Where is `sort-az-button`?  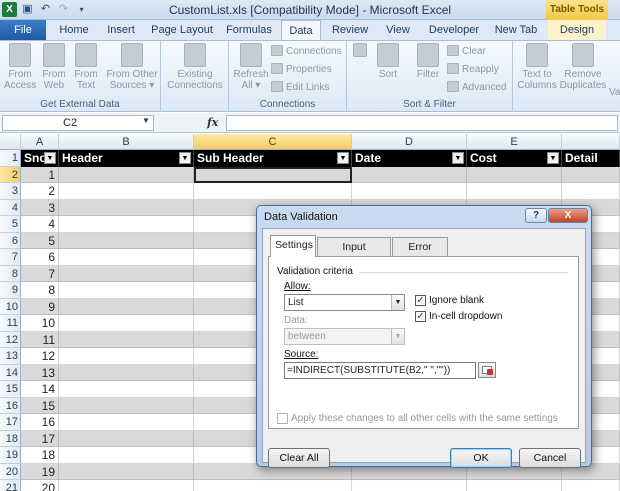 sort-az-button is located at coordinates (360, 51).